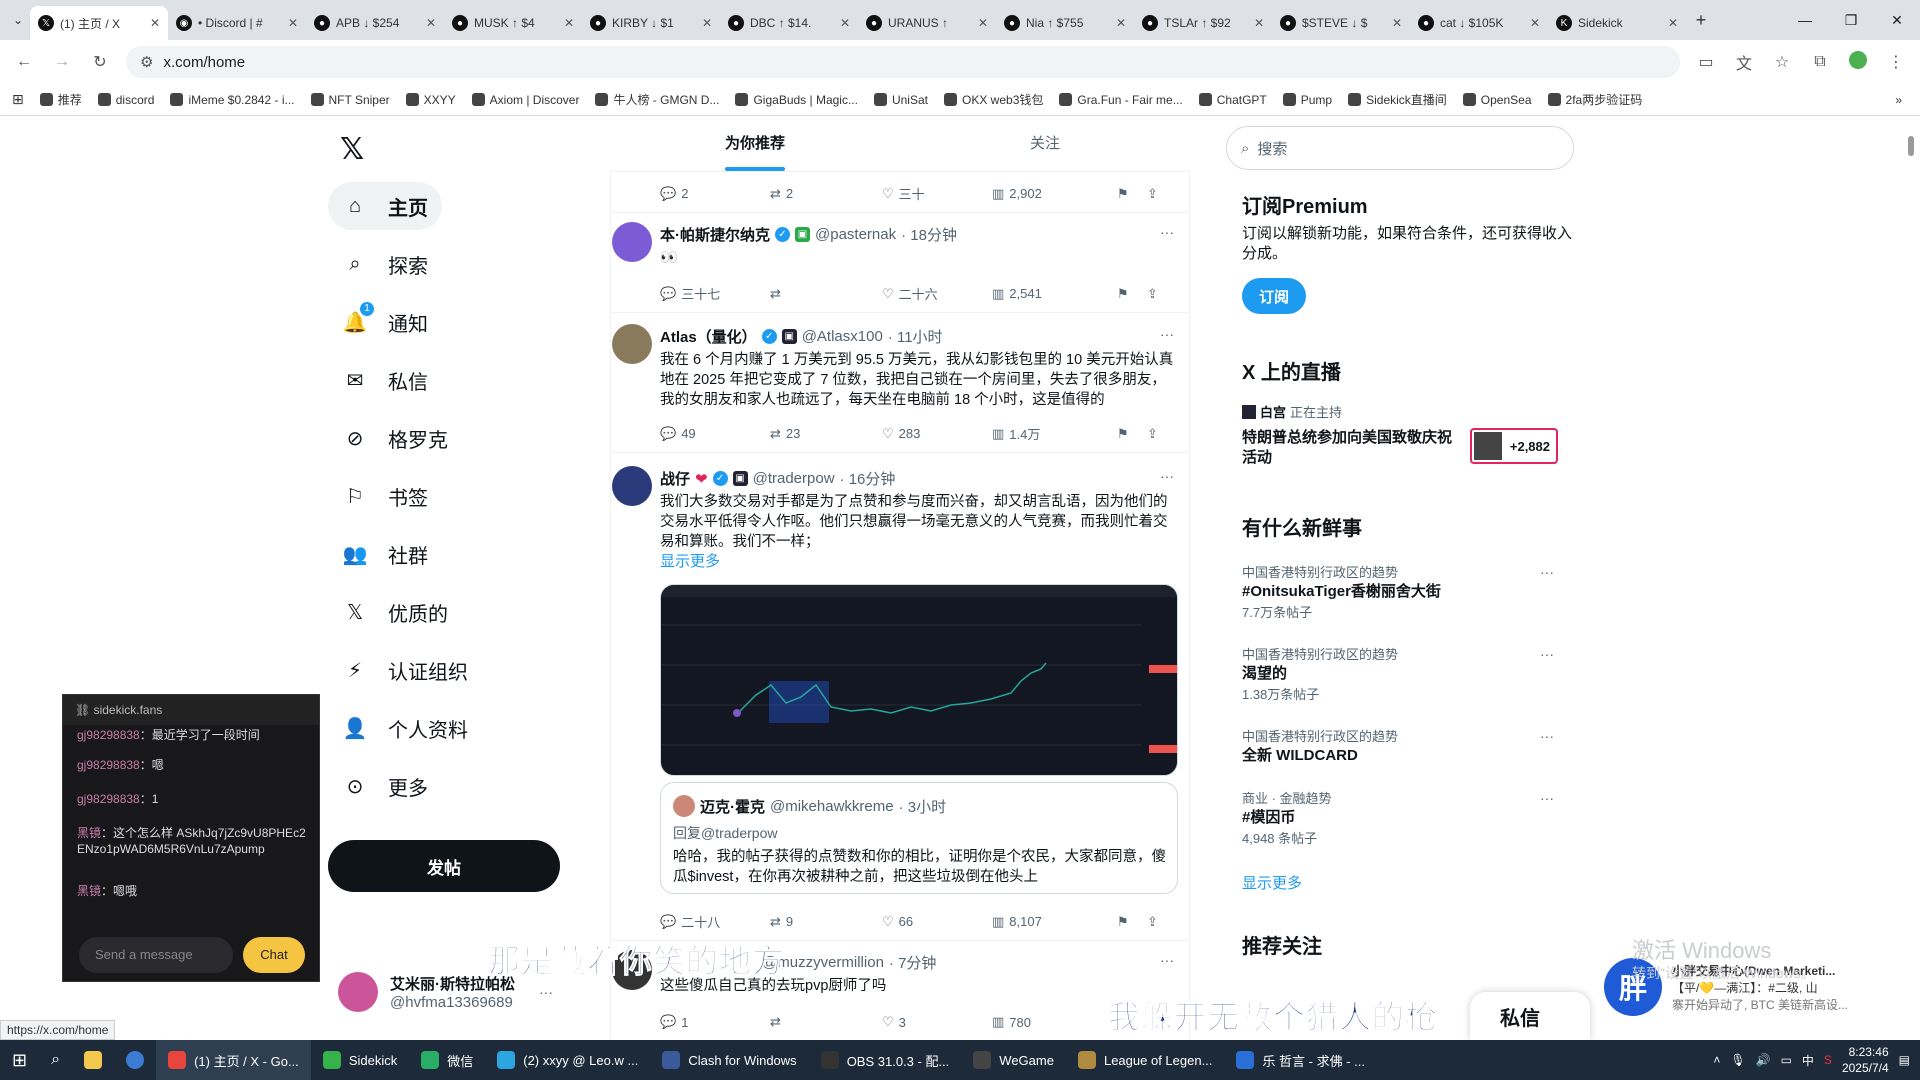  I want to click on tab-for-you: 为你推荐, so click(755, 143).